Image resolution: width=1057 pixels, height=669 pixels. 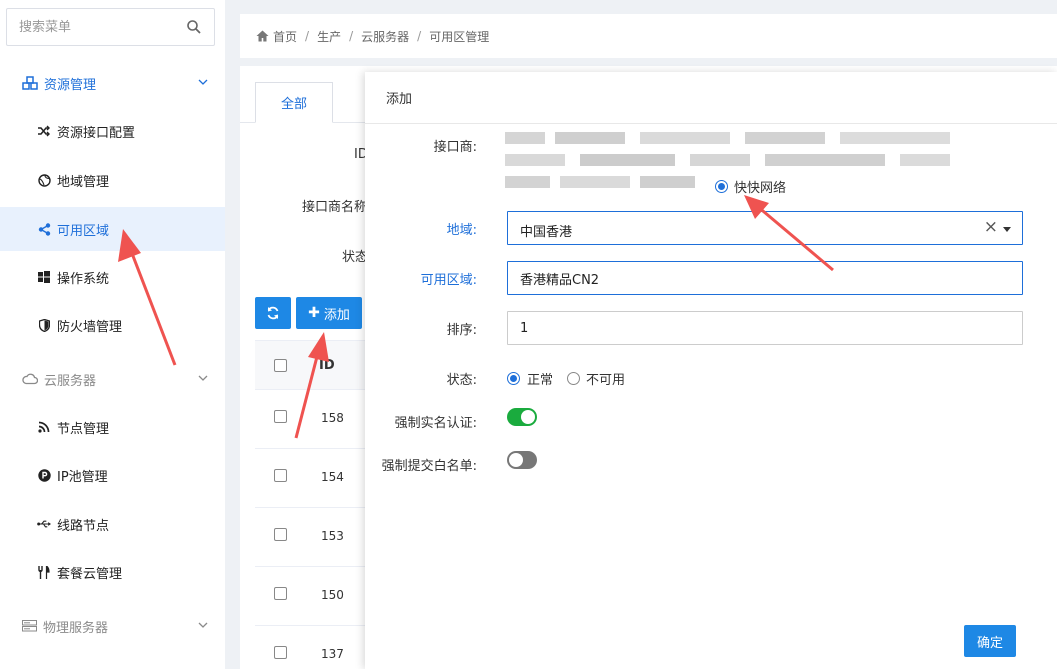 I want to click on filter-provider-name-label: 接口商名称, so click(x=335, y=207).